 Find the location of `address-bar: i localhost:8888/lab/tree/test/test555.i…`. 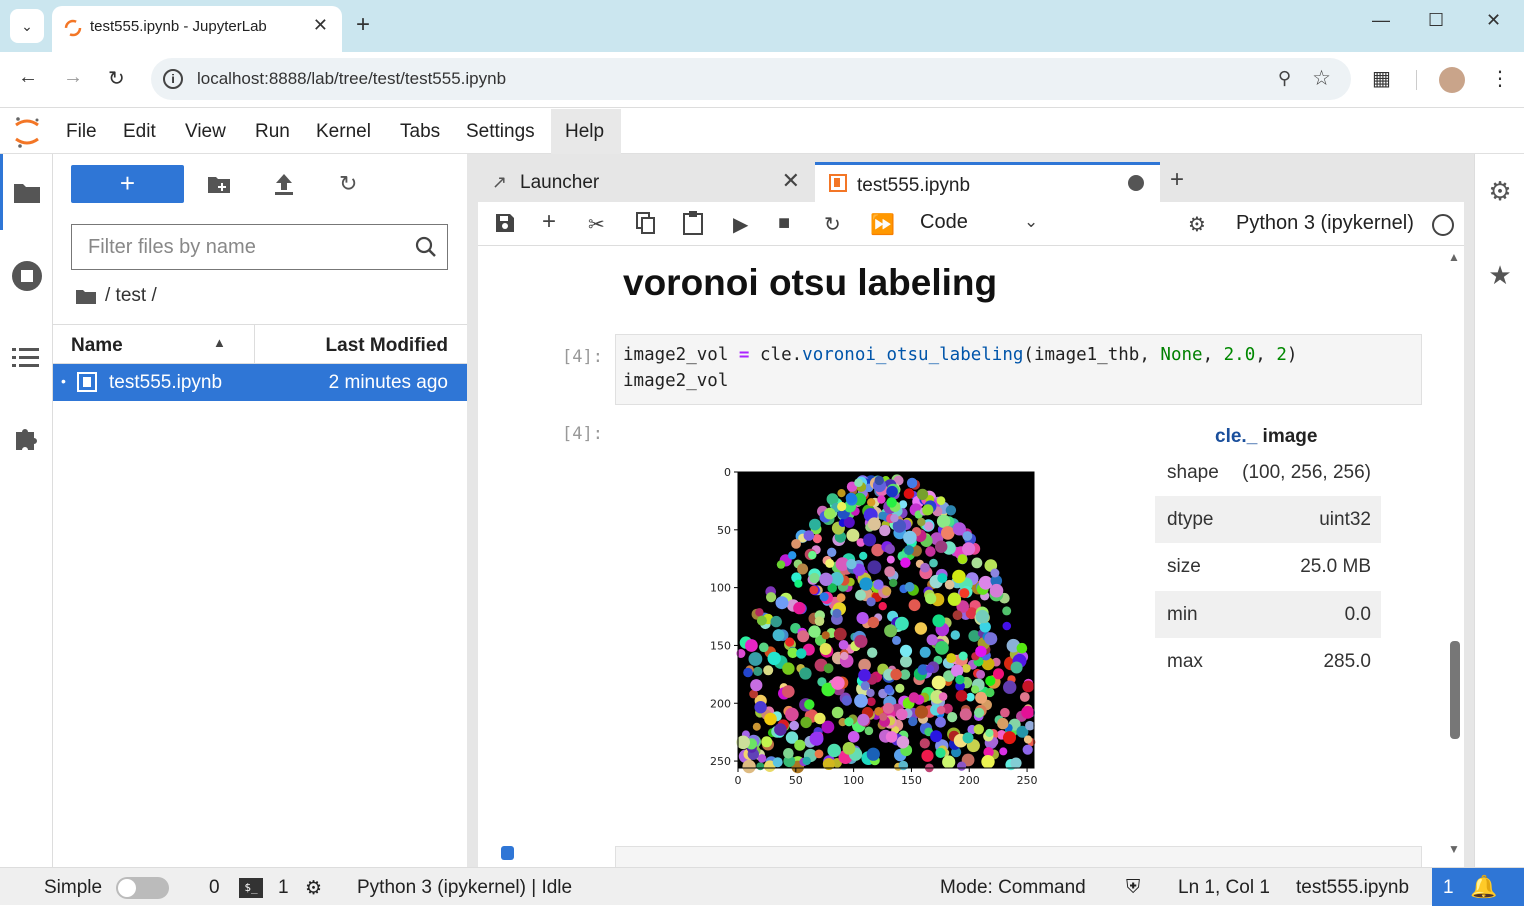

address-bar: i localhost:8888/lab/tree/test/test555.i… is located at coordinates (751, 79).